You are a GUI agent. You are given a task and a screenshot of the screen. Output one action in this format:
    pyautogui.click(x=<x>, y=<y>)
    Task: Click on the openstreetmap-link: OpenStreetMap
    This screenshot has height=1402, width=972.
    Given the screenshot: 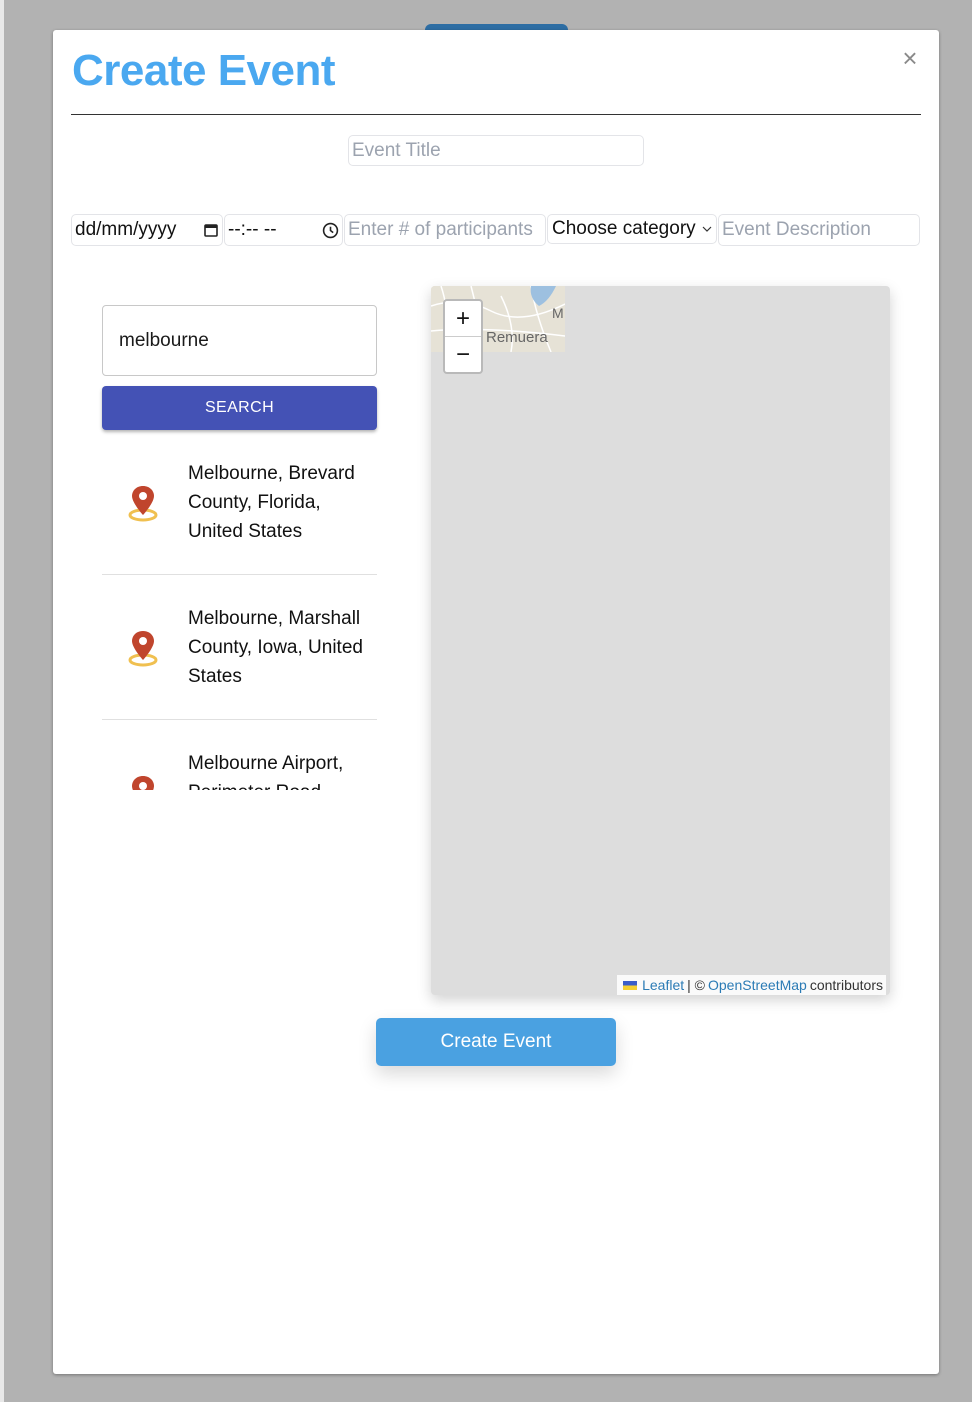 What is the action you would take?
    pyautogui.click(x=757, y=985)
    